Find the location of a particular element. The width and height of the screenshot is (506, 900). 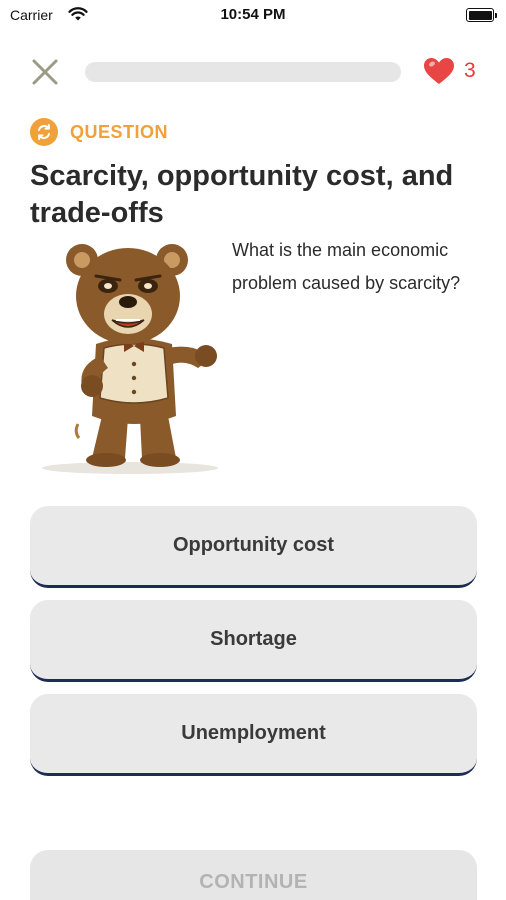

question-label: QUESTION is located at coordinates (99, 132).